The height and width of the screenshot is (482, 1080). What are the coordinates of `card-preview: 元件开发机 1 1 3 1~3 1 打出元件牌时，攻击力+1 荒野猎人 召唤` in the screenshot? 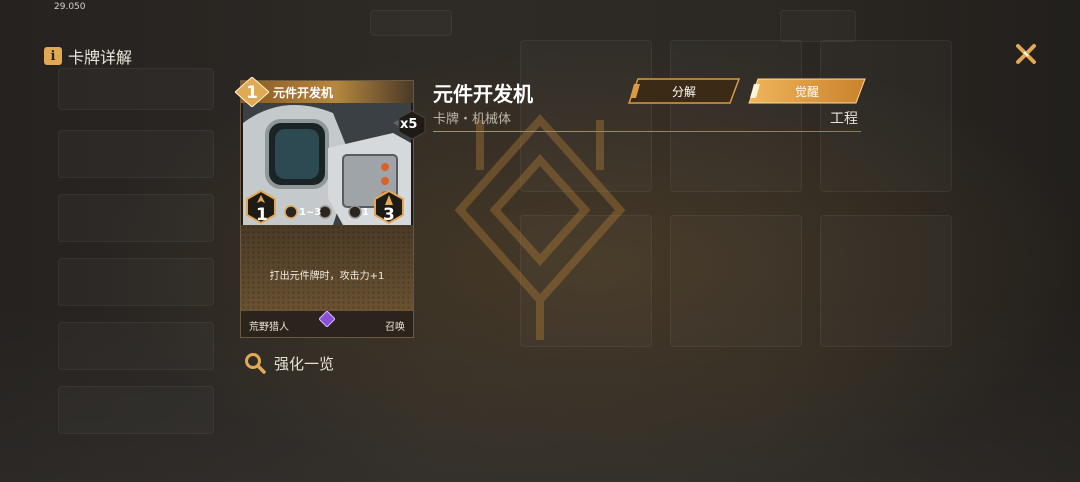 It's located at (324, 207).